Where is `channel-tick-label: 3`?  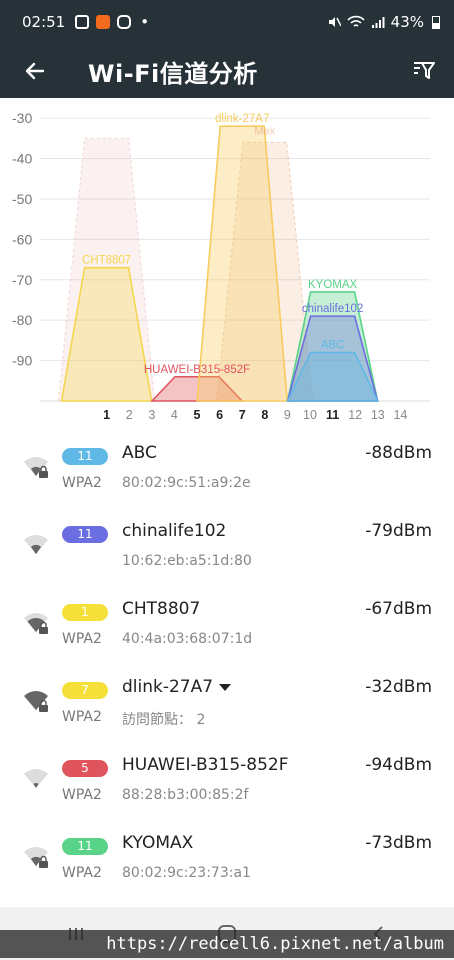
channel-tick-label: 3 is located at coordinates (151, 415).